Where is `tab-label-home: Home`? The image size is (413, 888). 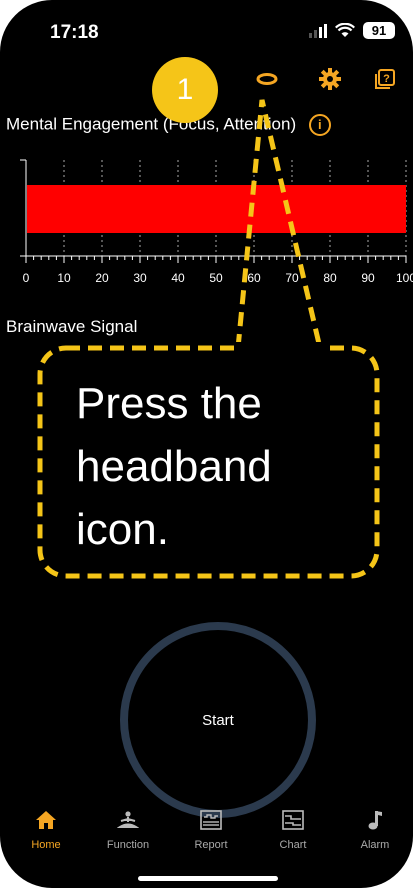
tab-label-home: Home is located at coordinates (46, 845).